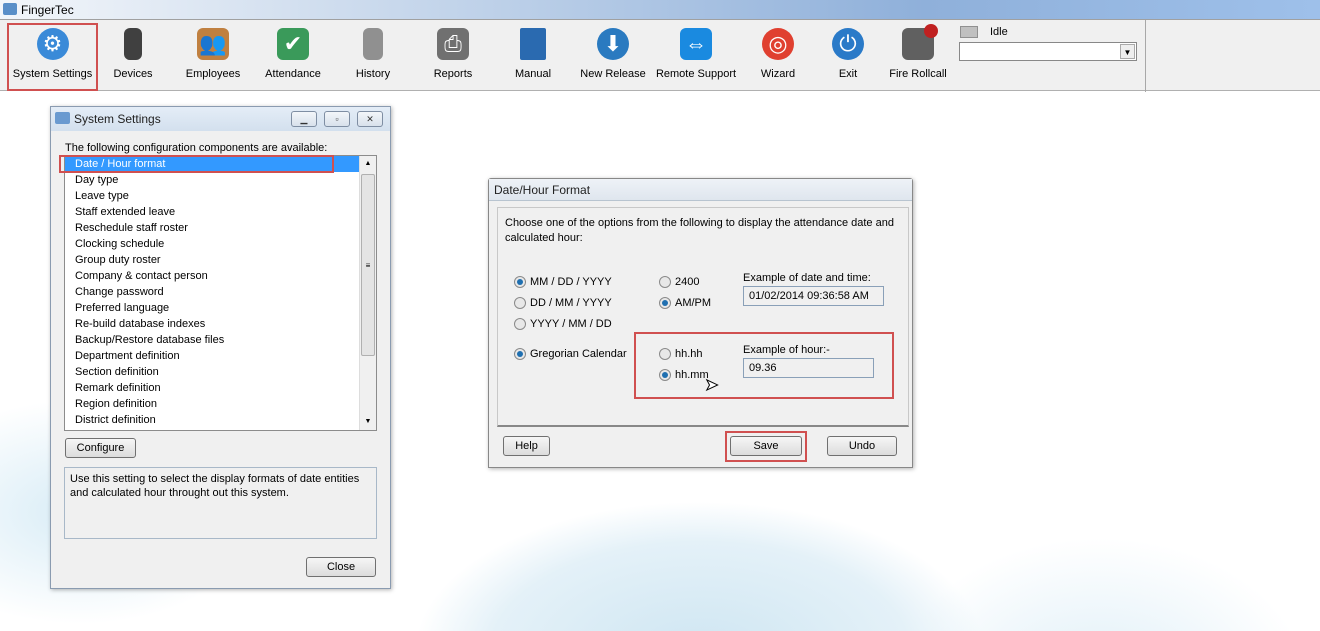  What do you see at coordinates (533, 74) in the screenshot?
I see `toolbar-label: Manual` at bounding box center [533, 74].